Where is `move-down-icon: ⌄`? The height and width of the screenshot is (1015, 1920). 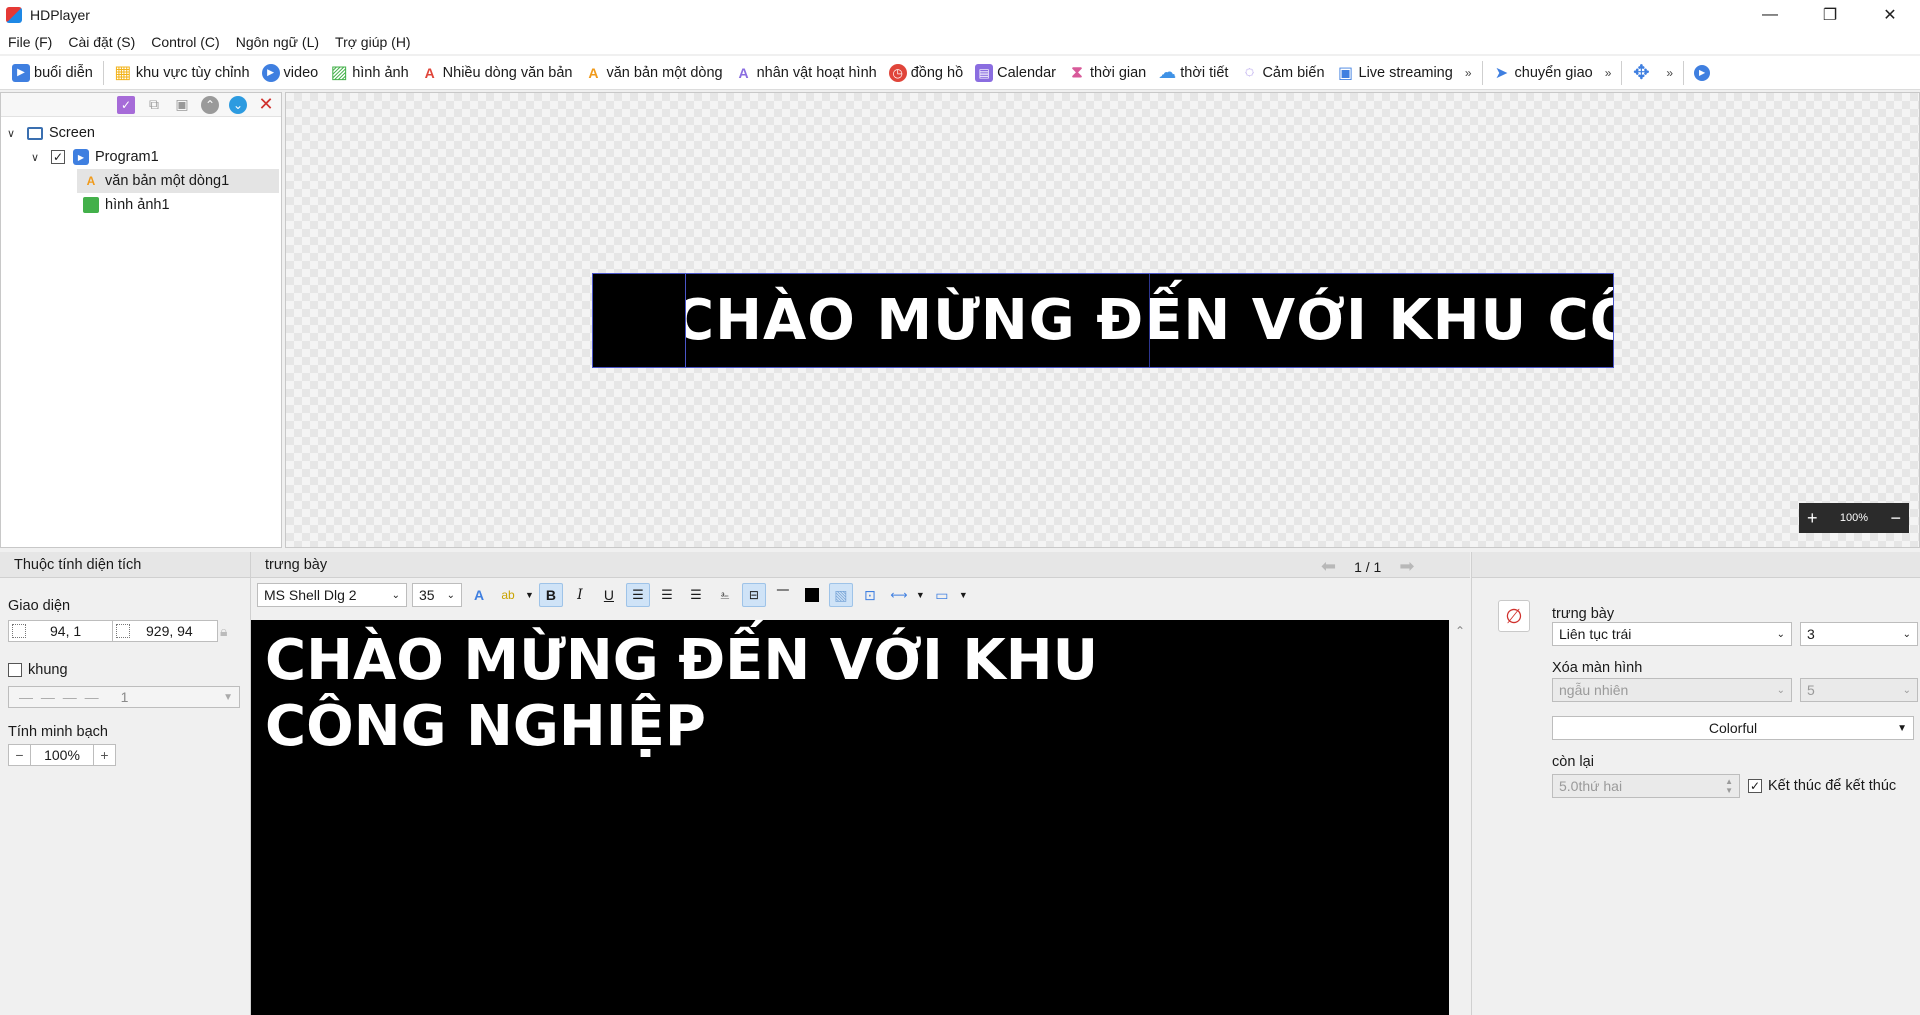
move-down-icon: ⌄ is located at coordinates (238, 104).